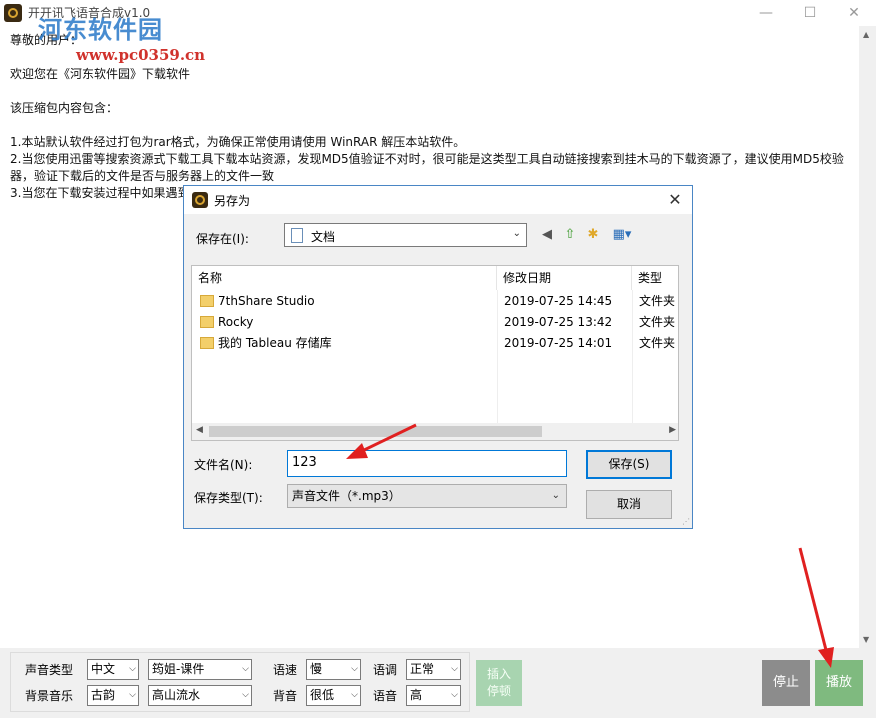  Describe the element at coordinates (564, 278) in the screenshot. I see `column-header-date: 修改日期` at that location.